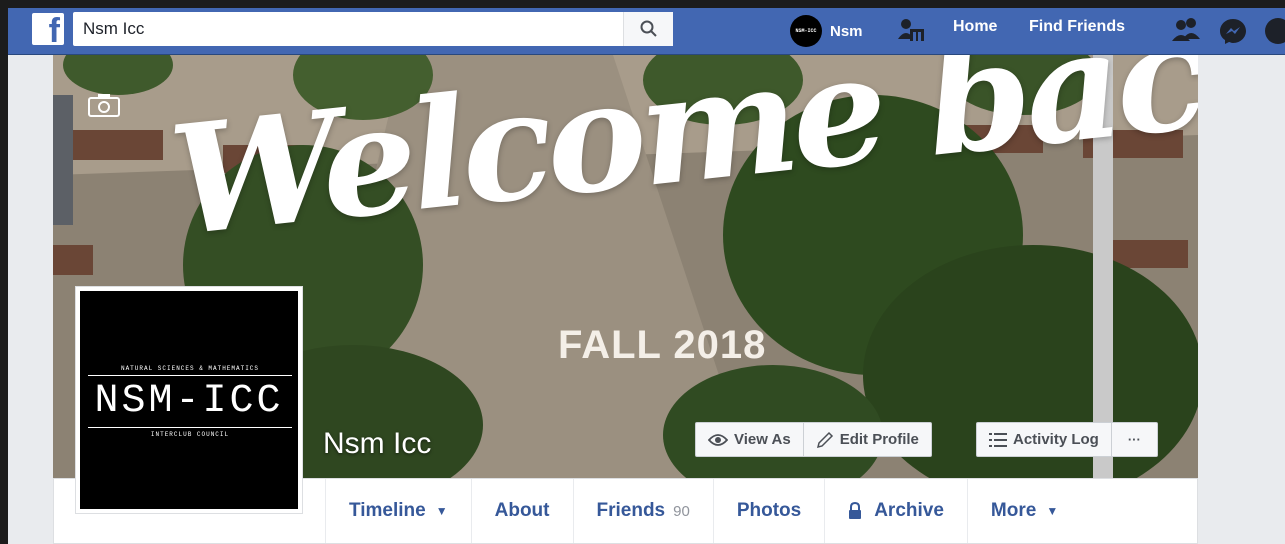 The image size is (1285, 544). I want to click on friend-requests-icon, so click(1186, 30).